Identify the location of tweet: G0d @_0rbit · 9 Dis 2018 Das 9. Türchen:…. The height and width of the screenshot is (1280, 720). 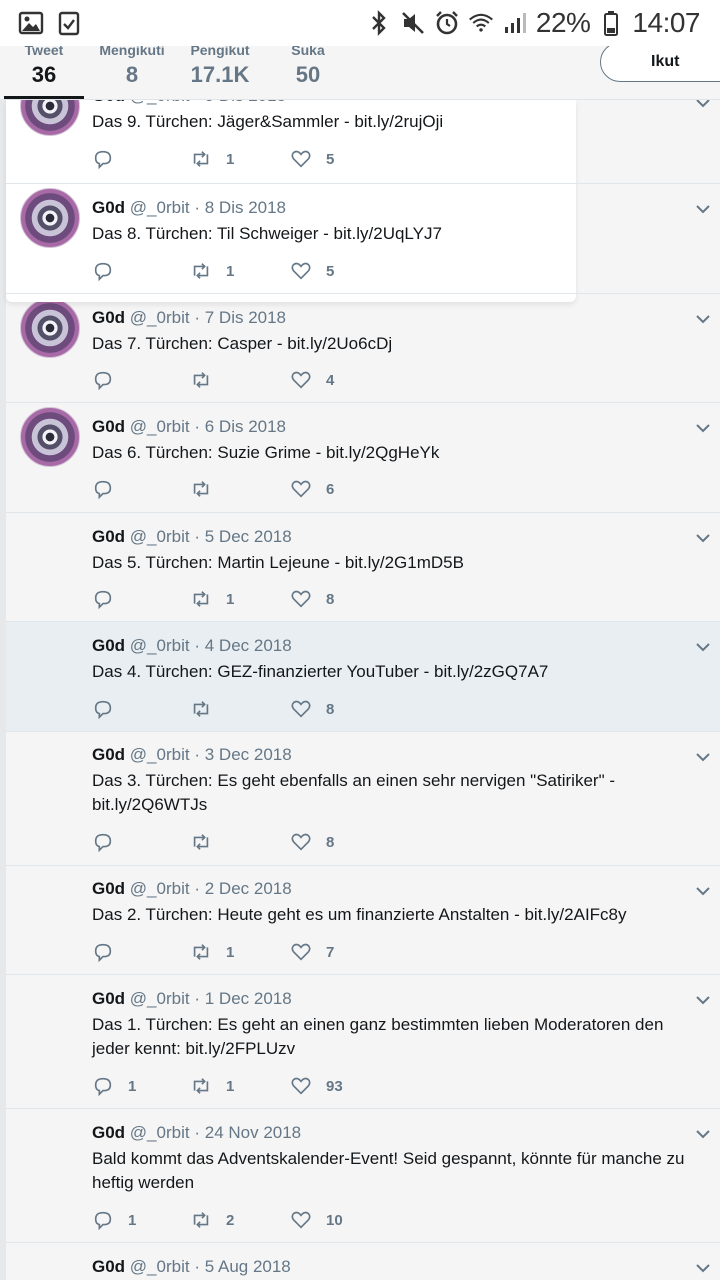
(363, 130).